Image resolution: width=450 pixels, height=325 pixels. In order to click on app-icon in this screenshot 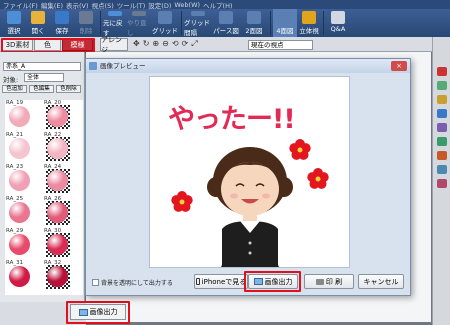, I will do `click(93, 66)`.